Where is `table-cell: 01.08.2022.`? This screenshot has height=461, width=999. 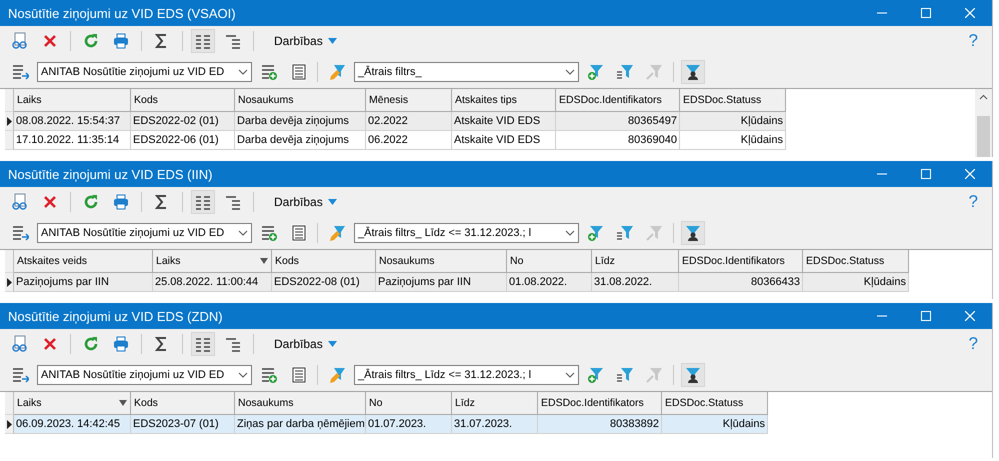
table-cell: 01.08.2022. is located at coordinates (549, 282).